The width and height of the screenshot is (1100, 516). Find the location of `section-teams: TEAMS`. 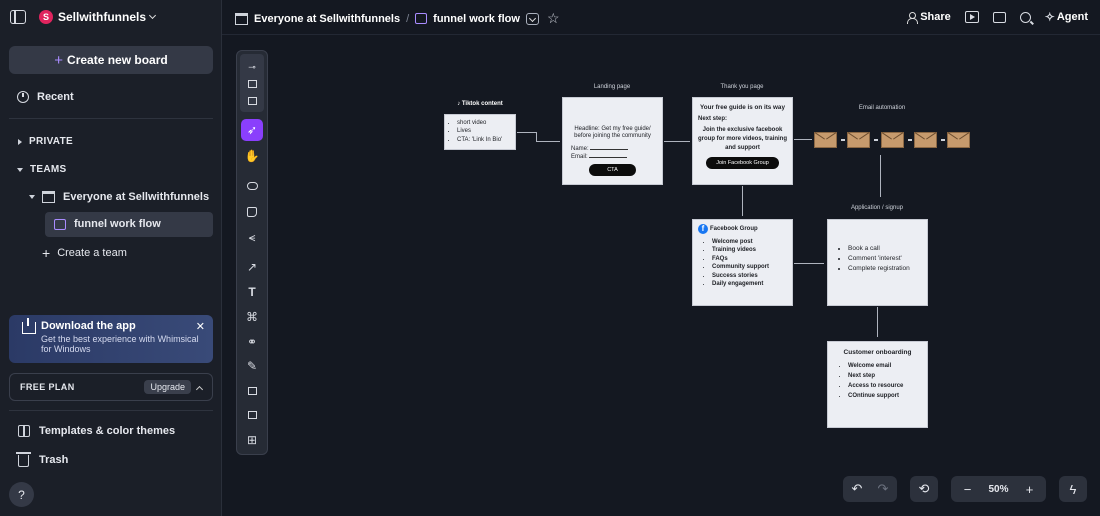

section-teams: TEAMS is located at coordinates (42, 169).